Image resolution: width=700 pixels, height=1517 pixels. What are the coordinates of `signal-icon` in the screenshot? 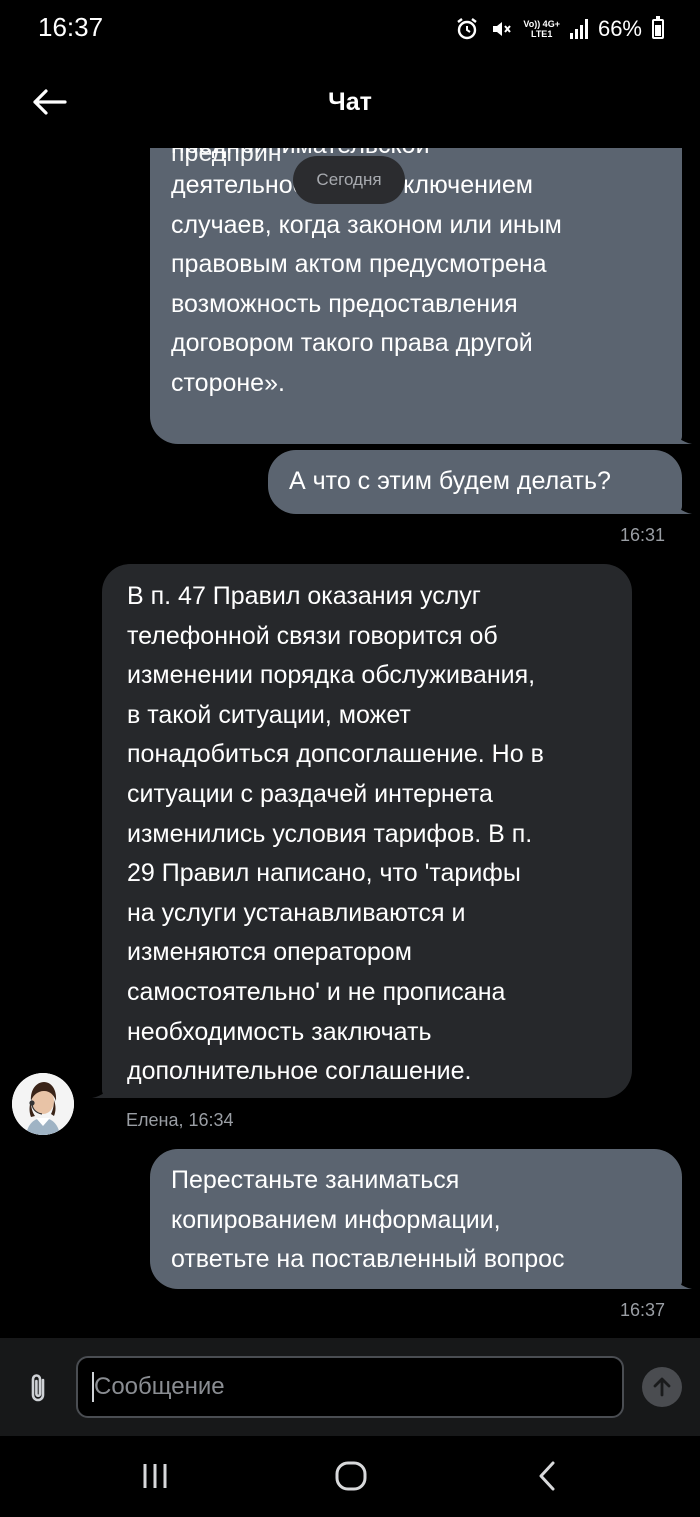 It's located at (578, 29).